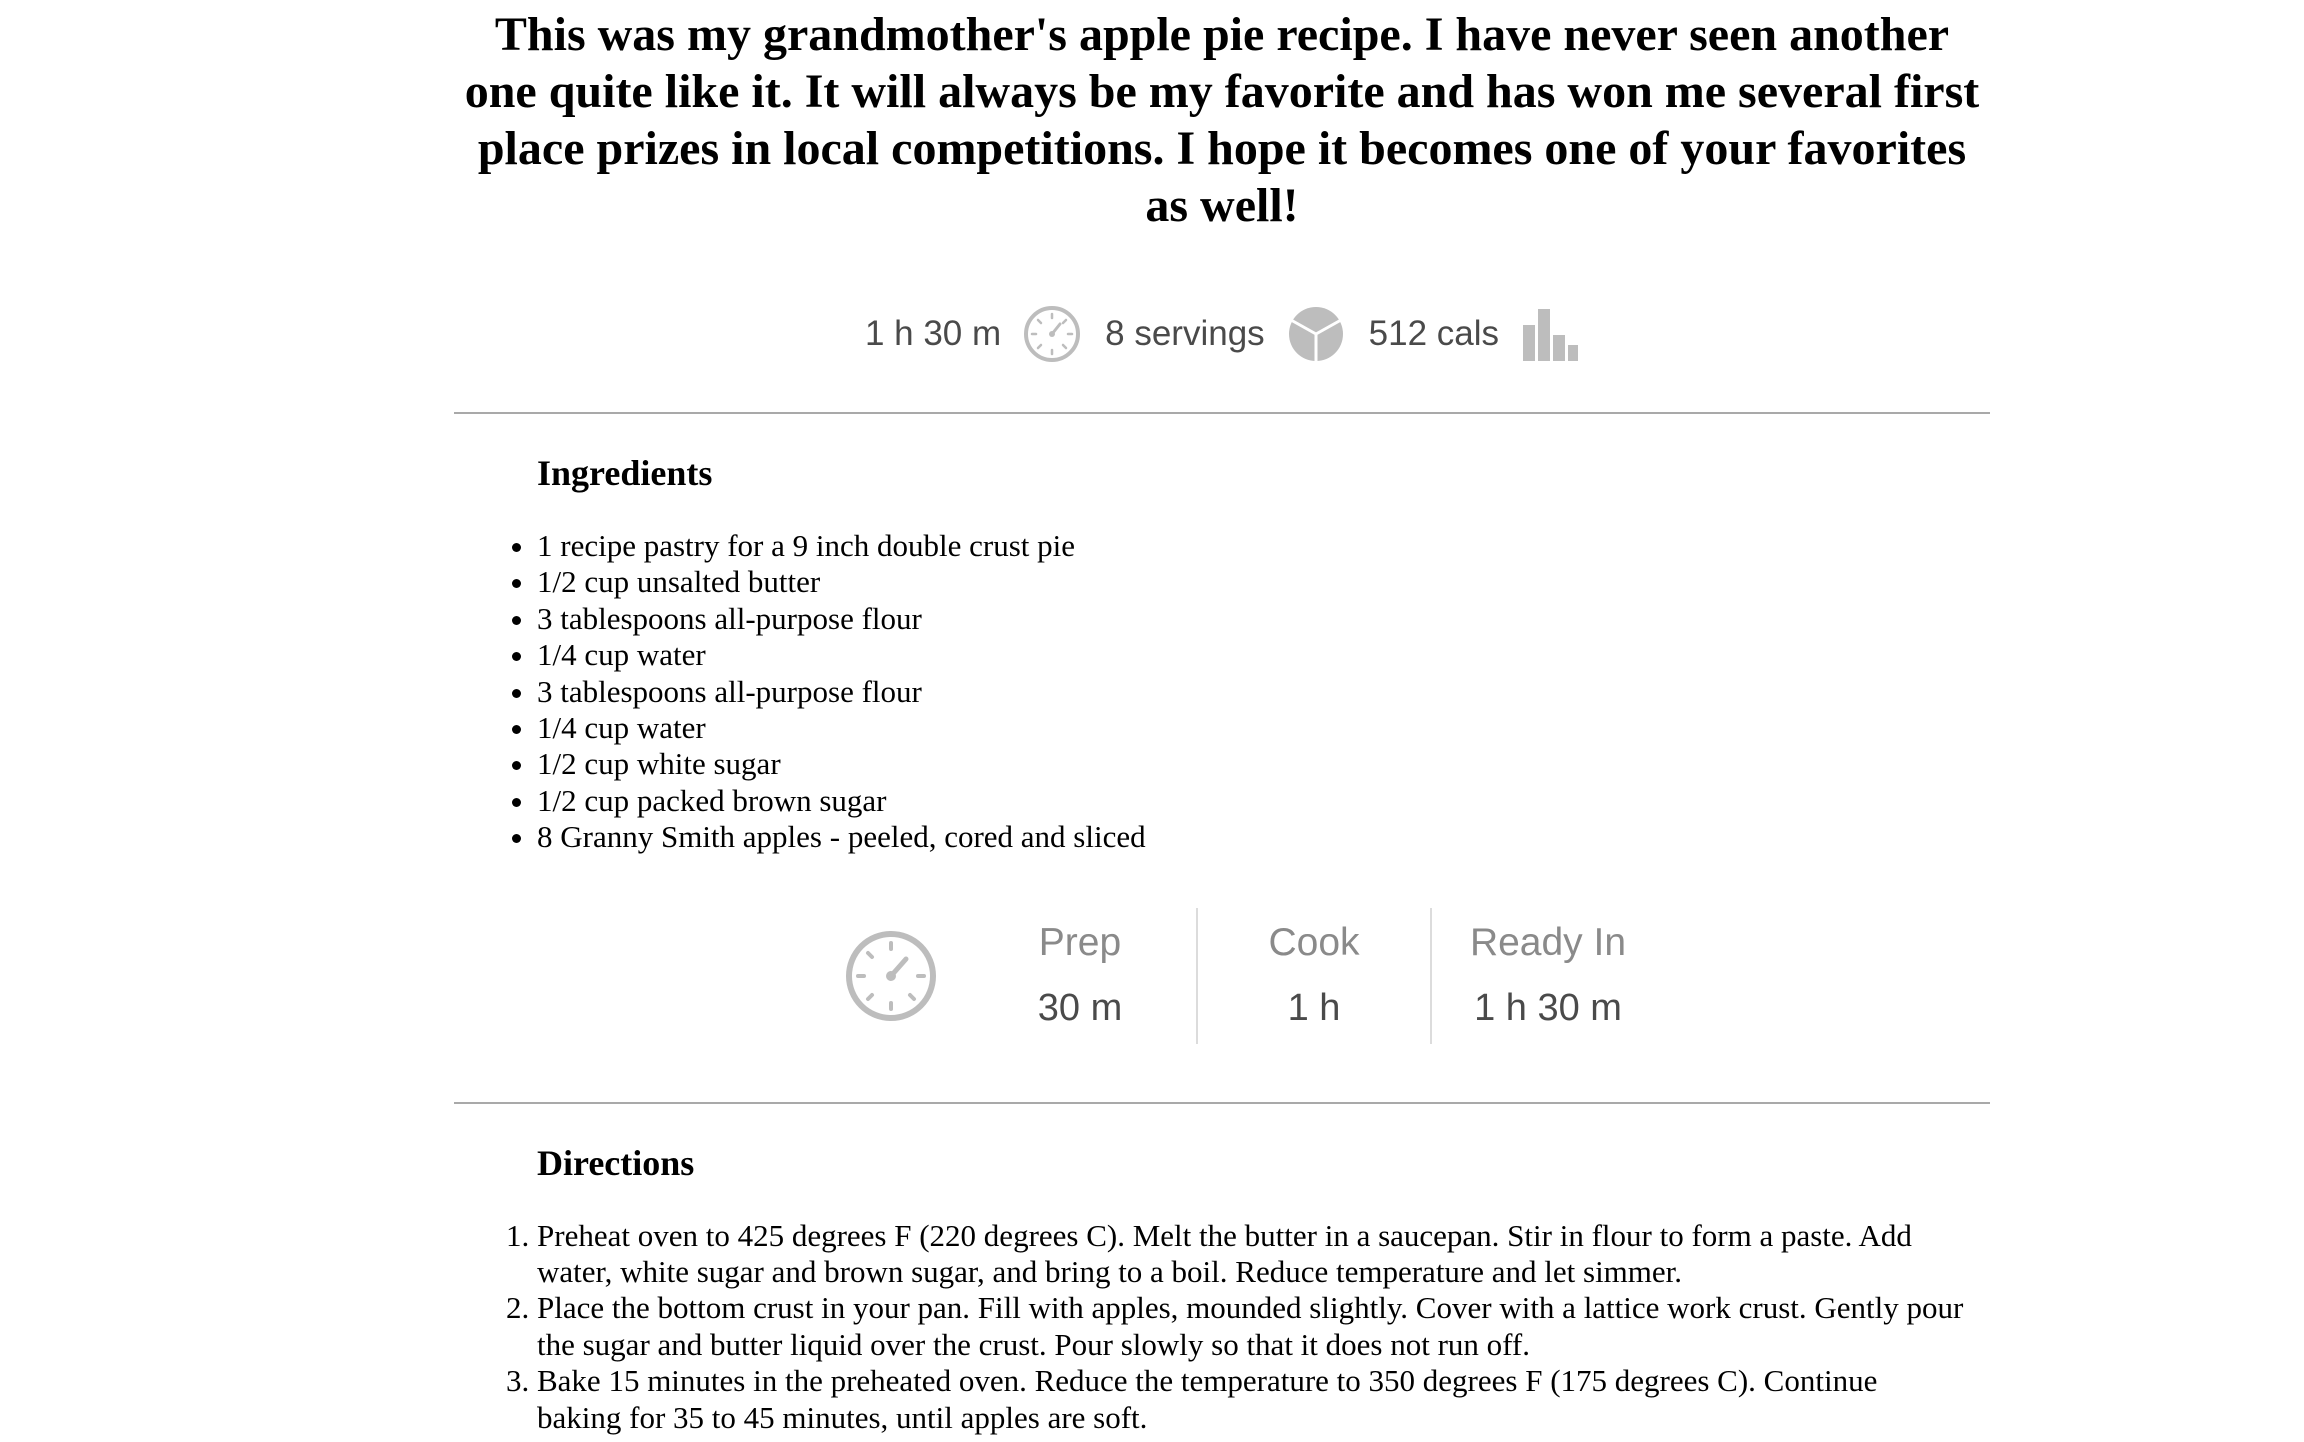  What do you see at coordinates (1263, 801) in the screenshot?
I see `ingredient-item: 1/2 cup packed brown sugar` at bounding box center [1263, 801].